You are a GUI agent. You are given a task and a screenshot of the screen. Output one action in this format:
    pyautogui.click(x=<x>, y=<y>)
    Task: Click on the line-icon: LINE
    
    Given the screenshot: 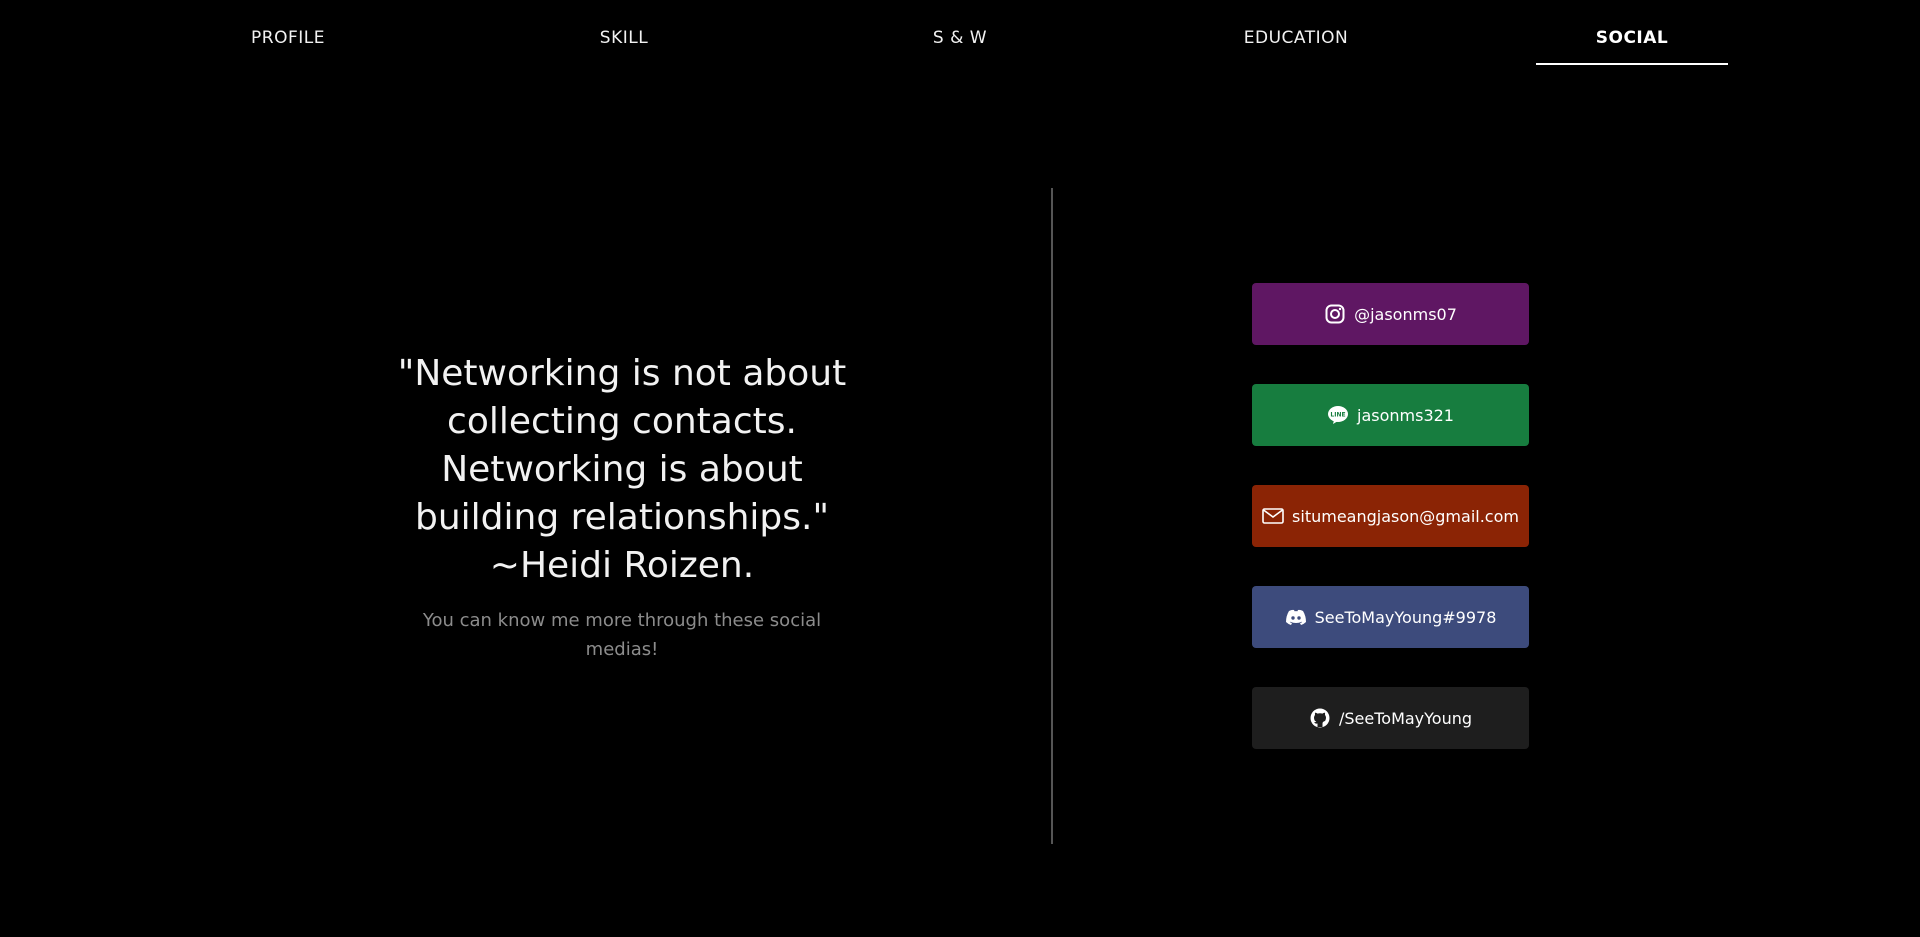 What is the action you would take?
    pyautogui.click(x=1338, y=415)
    